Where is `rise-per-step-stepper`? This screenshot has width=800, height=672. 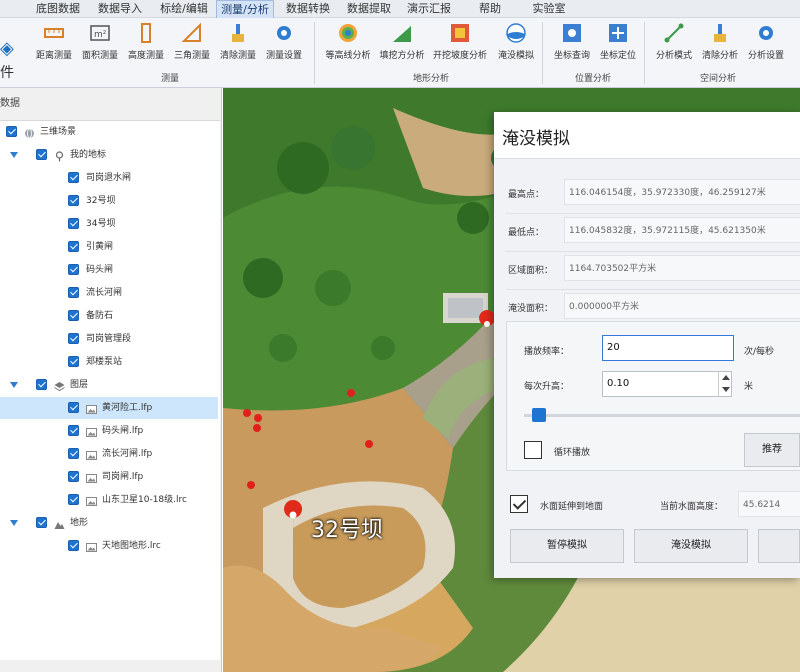 rise-per-step-stepper is located at coordinates (725, 384).